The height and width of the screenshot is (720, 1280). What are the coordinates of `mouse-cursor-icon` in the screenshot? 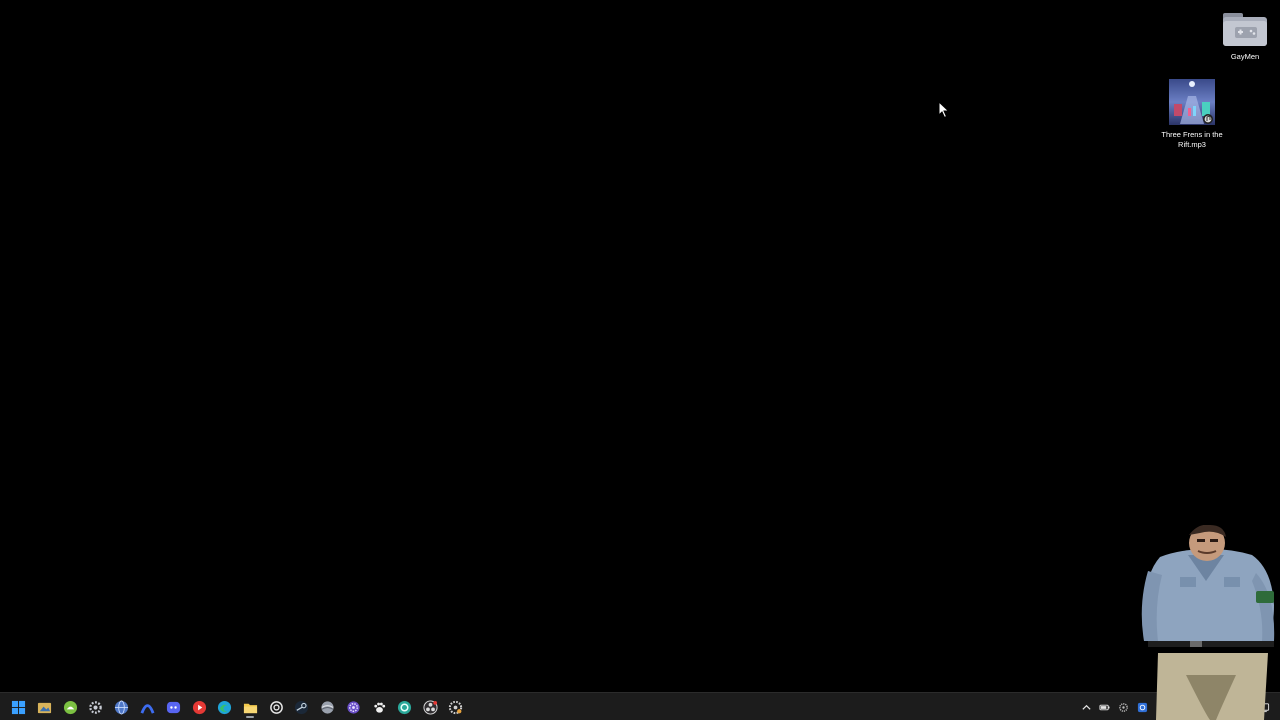 It's located at (944, 110).